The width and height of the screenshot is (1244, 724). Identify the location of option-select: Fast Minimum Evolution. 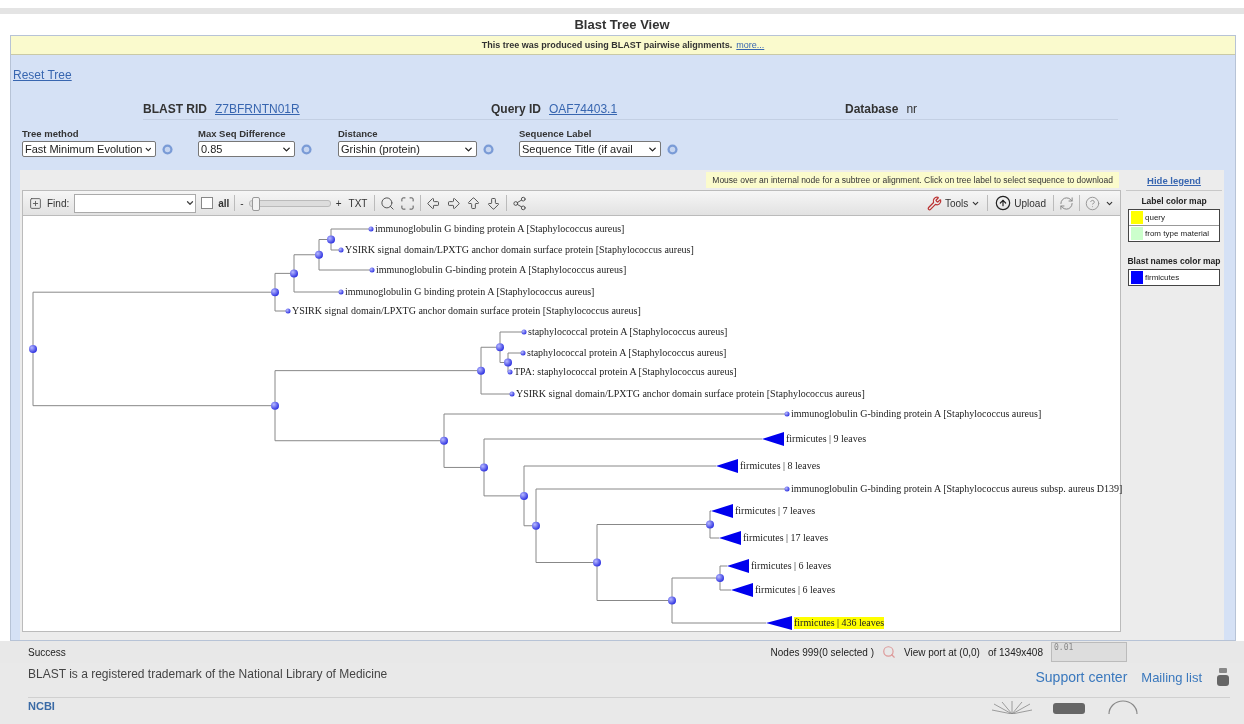
(89, 149).